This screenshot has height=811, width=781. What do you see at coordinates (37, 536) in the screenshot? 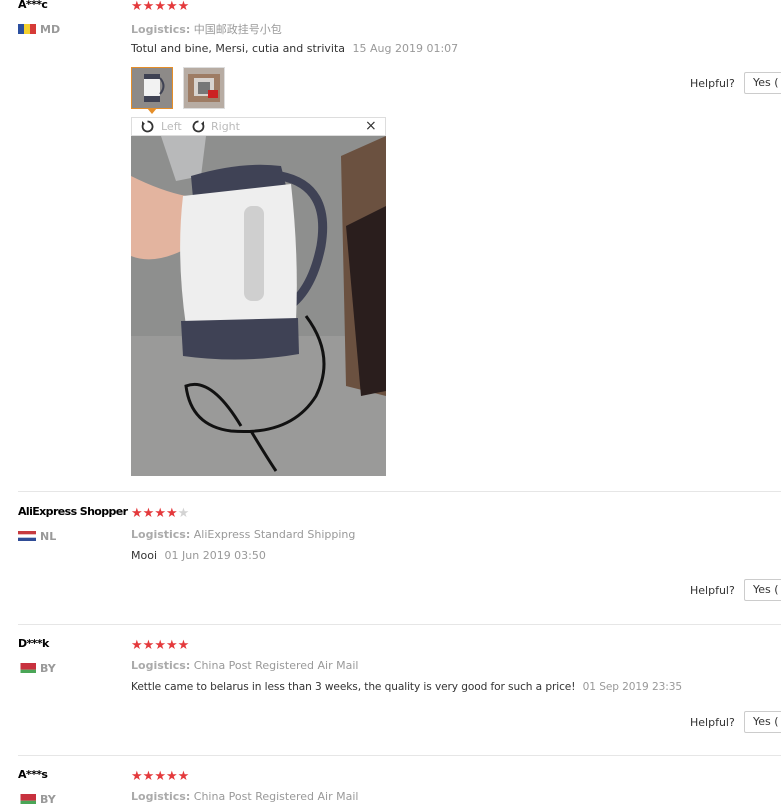
I see `reviewer-country: NL` at bounding box center [37, 536].